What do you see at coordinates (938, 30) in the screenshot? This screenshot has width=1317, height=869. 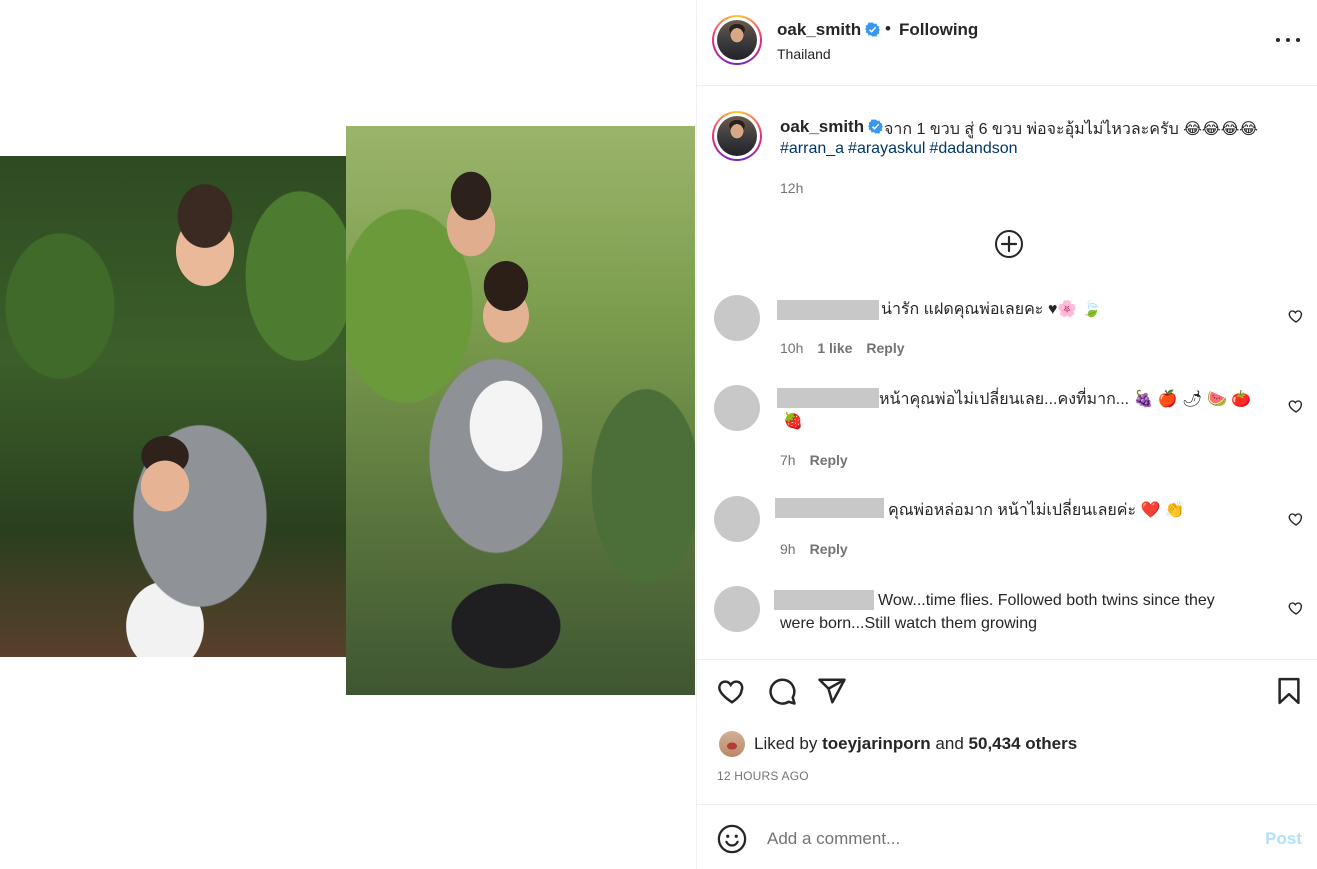 I see `following-button: Following` at bounding box center [938, 30].